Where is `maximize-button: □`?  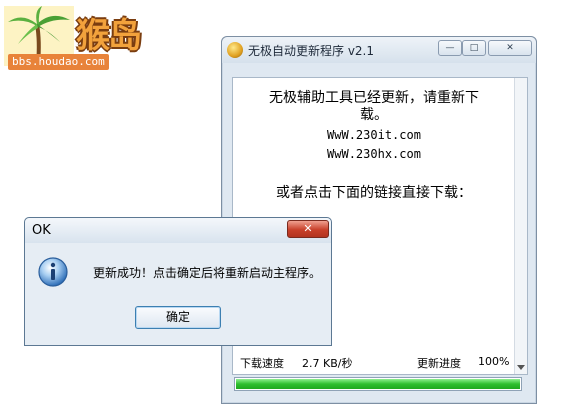
maximize-button: □ is located at coordinates (474, 48).